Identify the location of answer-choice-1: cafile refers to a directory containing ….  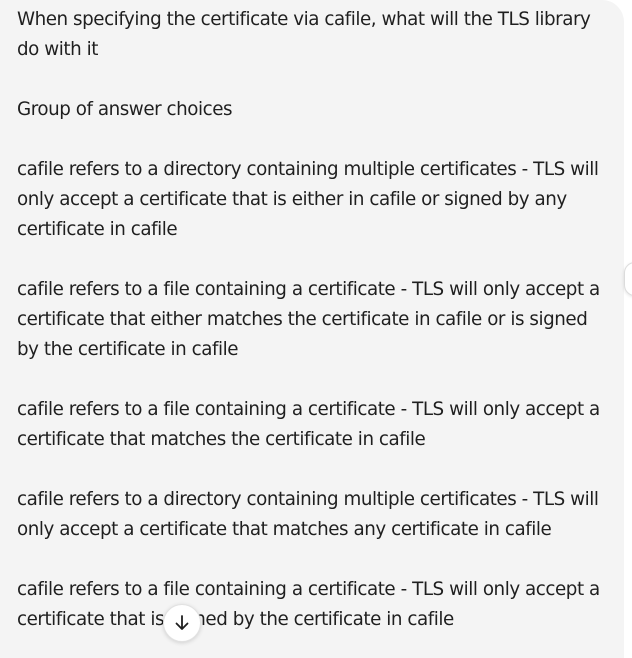
(308, 199).